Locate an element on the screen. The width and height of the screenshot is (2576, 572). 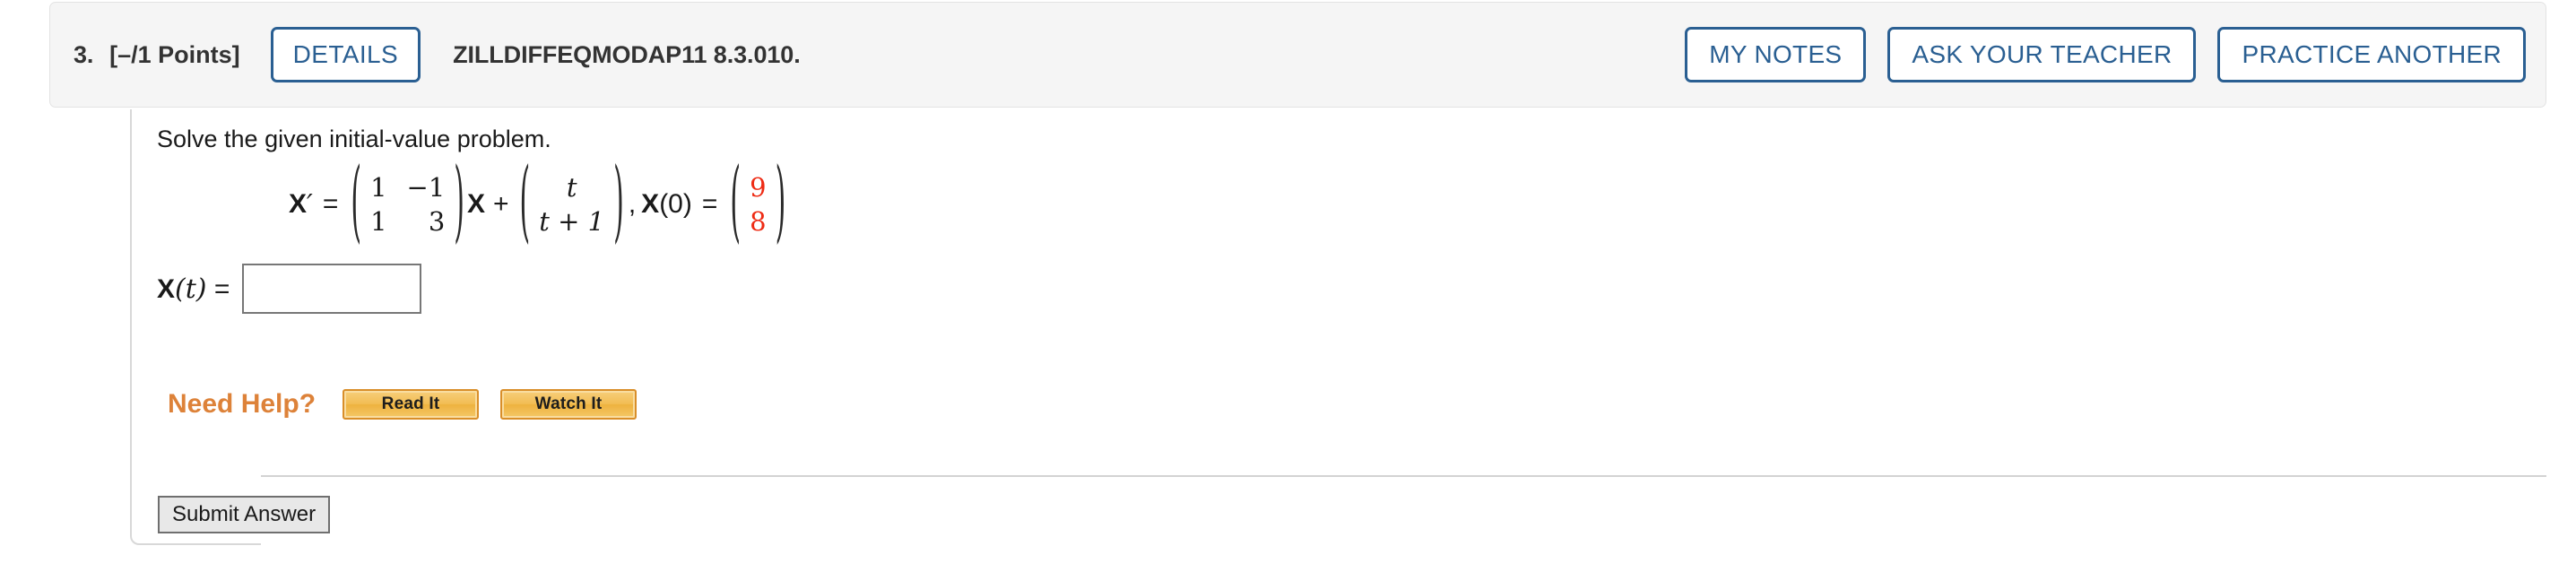
vector-cell: t is located at coordinates (571, 187).